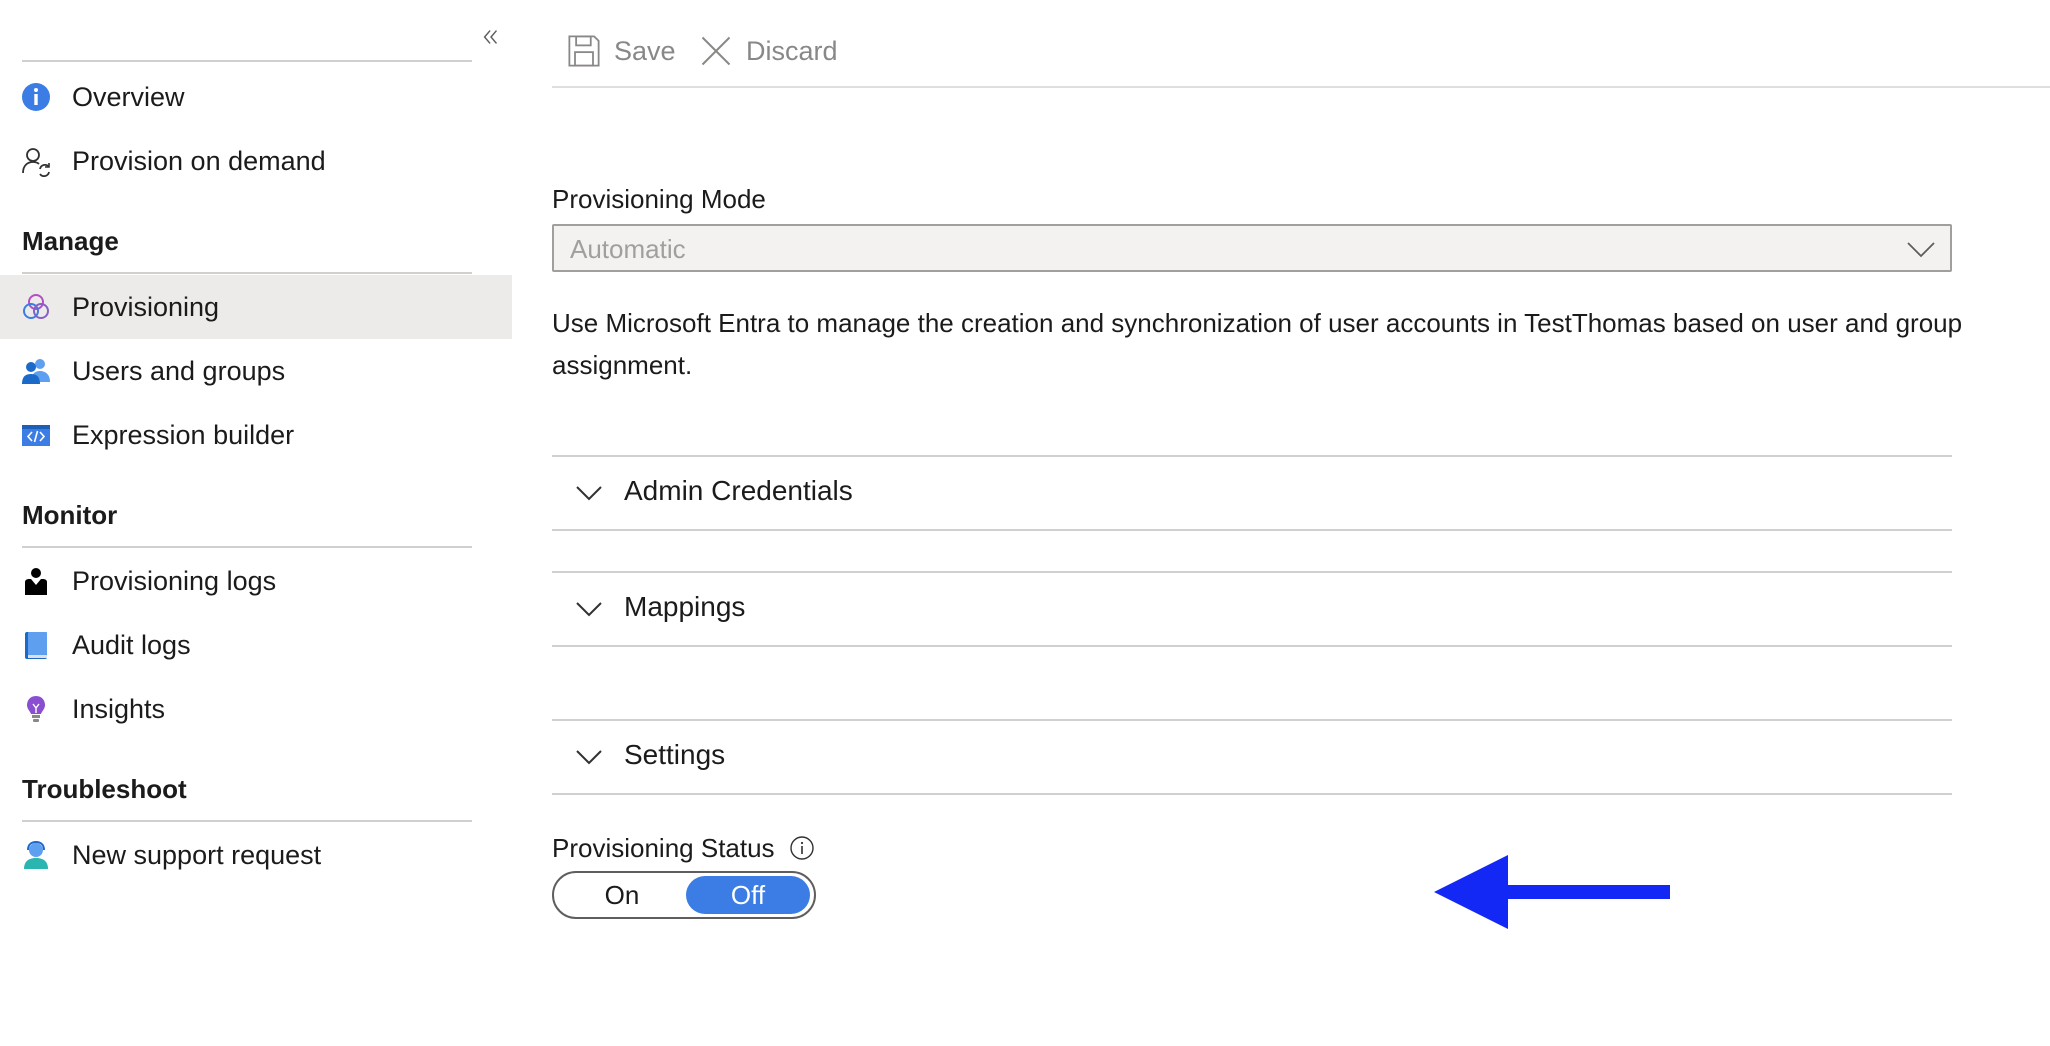 The height and width of the screenshot is (1046, 2050). Describe the element at coordinates (645, 50) in the screenshot. I see `save-label: Save` at that location.